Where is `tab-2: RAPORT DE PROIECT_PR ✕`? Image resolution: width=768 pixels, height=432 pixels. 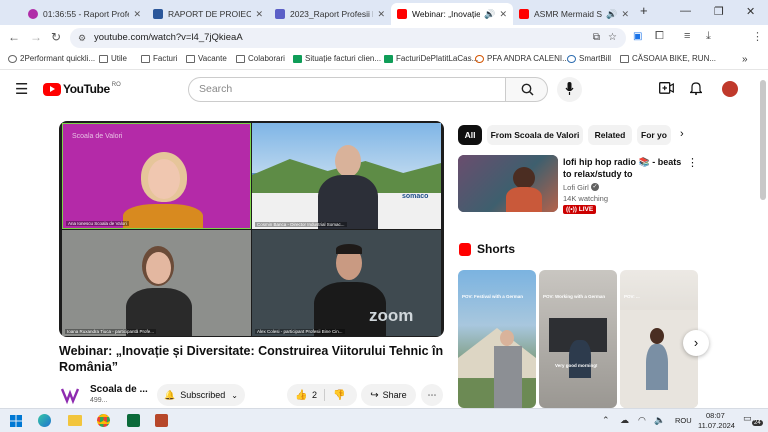
tab-2: RAPORT DE PROIECT_PR ✕ is located at coordinates (208, 14).